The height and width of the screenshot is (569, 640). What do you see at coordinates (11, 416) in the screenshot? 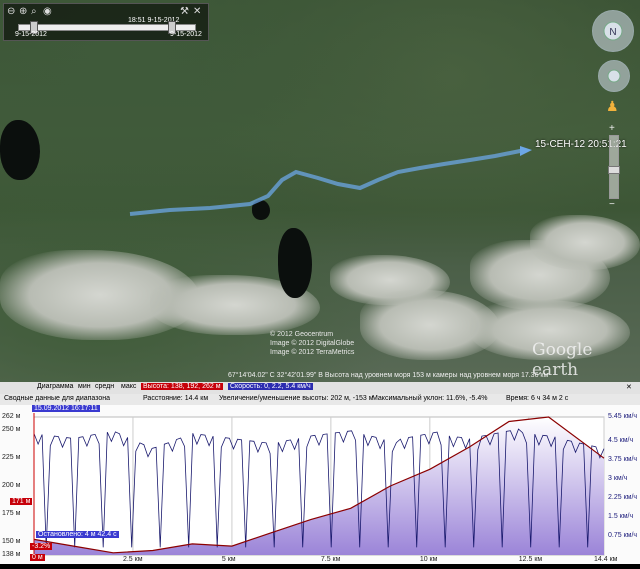
I see `y-tick-label-altitude: 262 м` at bounding box center [11, 416].